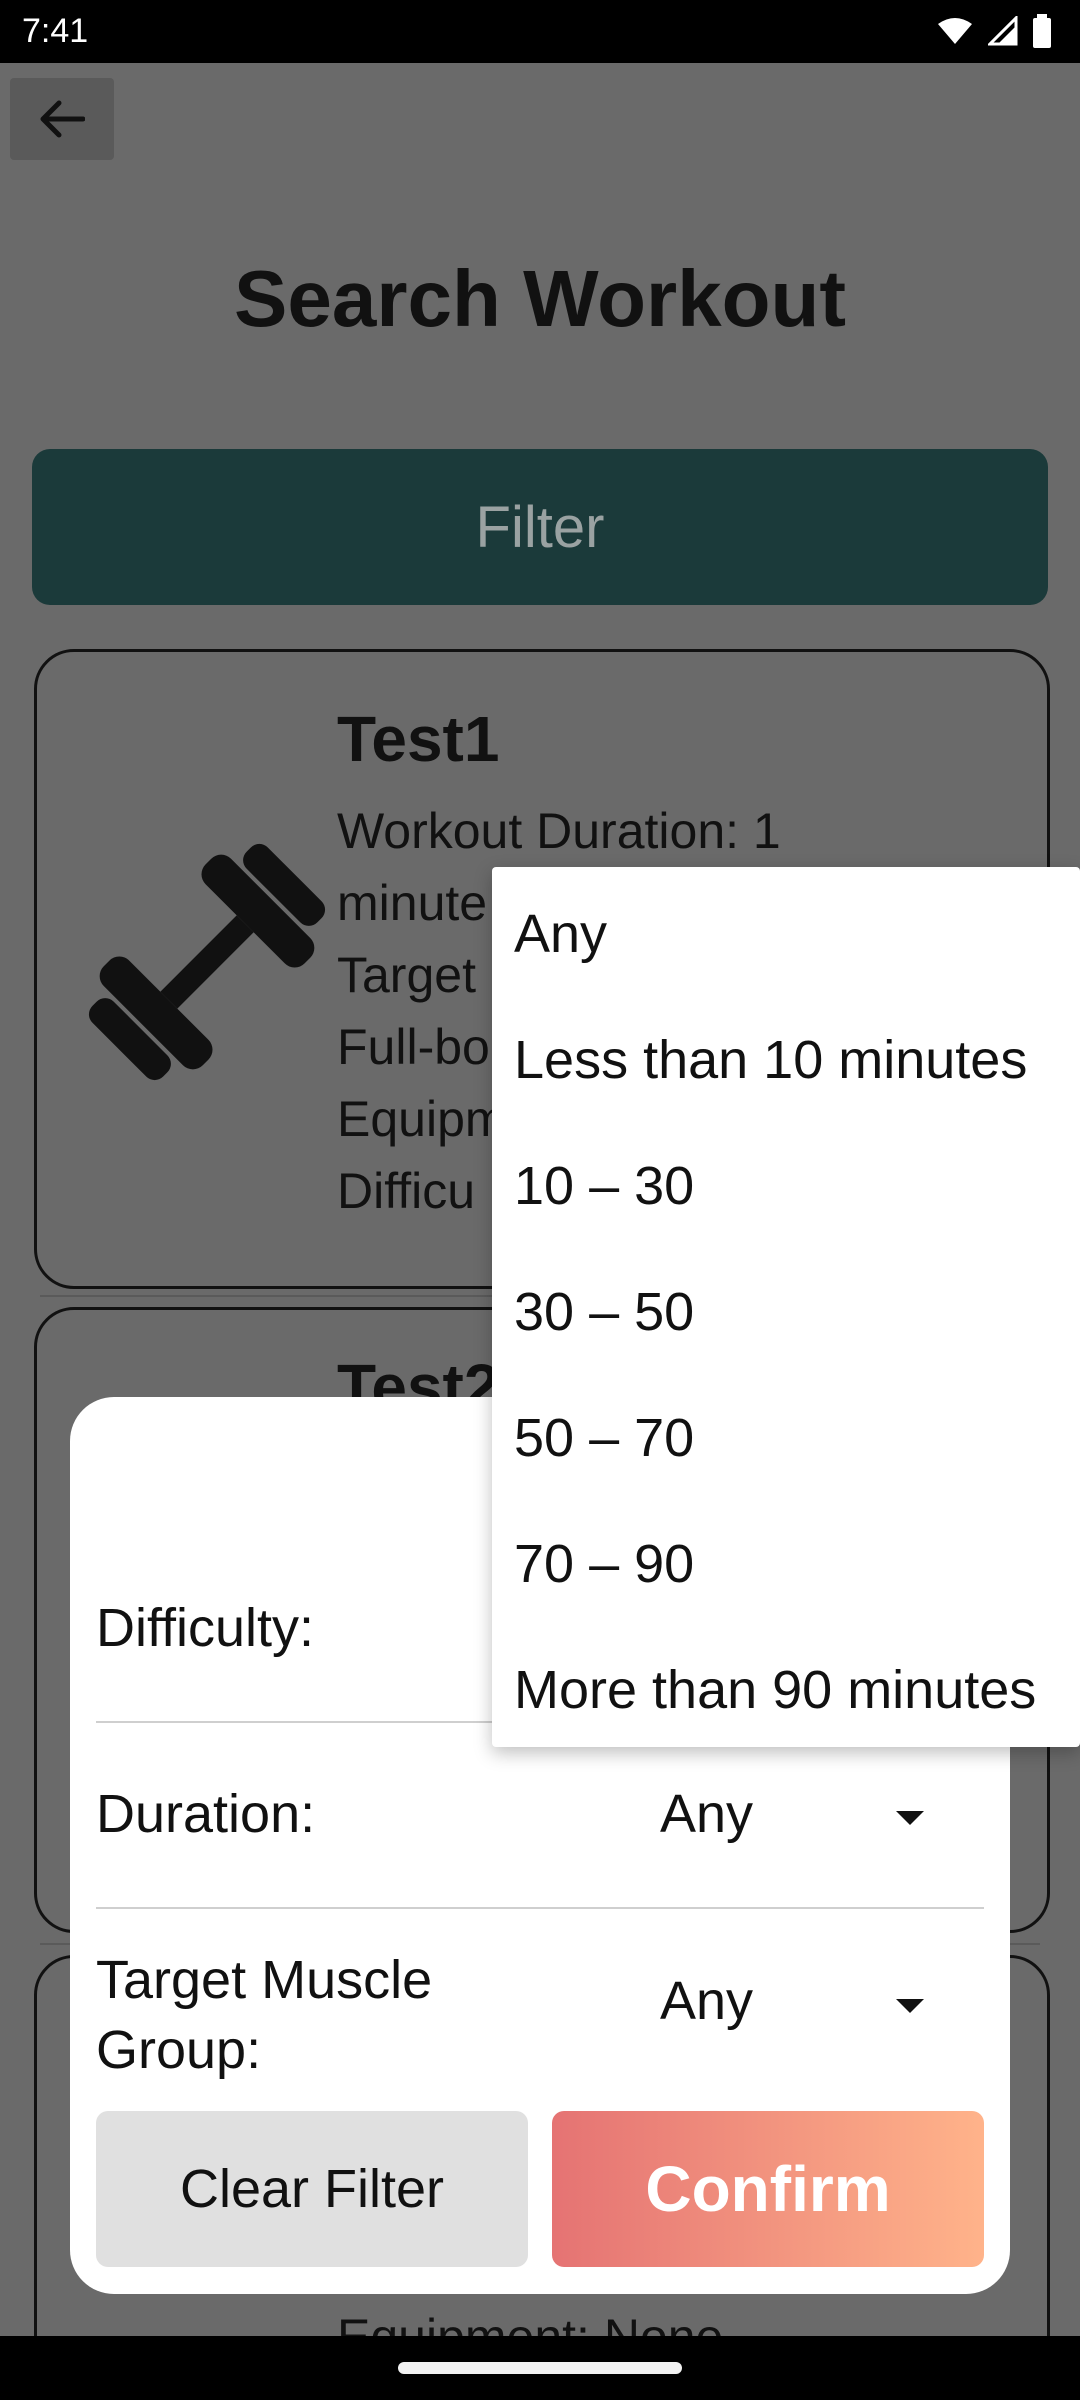 The height and width of the screenshot is (2400, 1080). What do you see at coordinates (418, 739) in the screenshot?
I see `workout-name: Test1` at bounding box center [418, 739].